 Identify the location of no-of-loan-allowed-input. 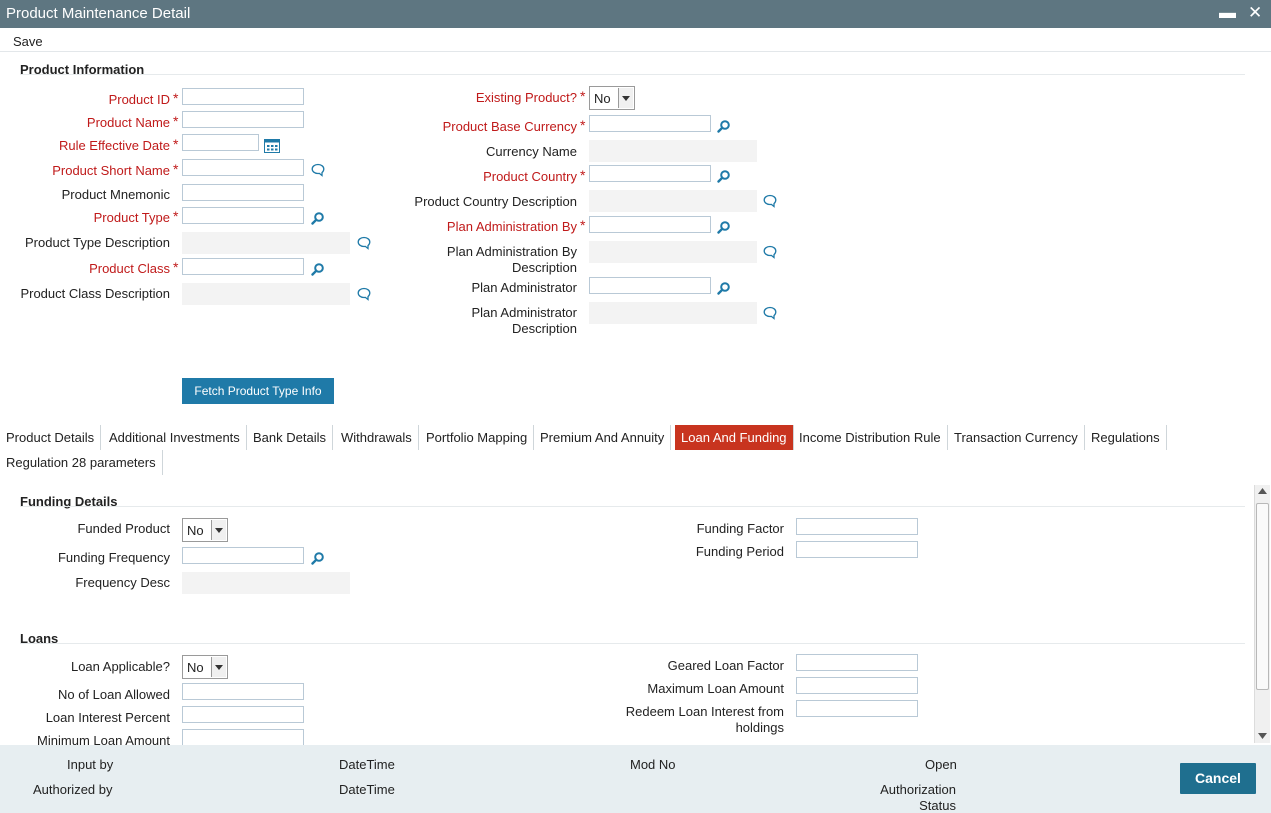
(243, 691).